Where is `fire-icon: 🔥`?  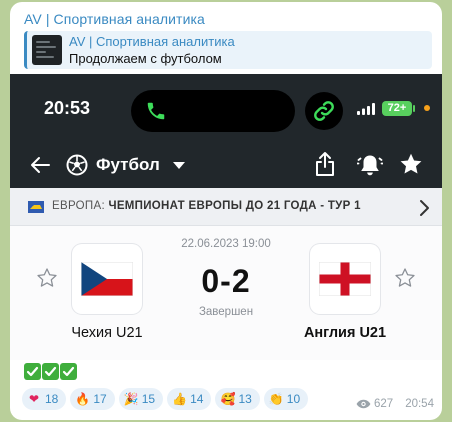
fire-icon: 🔥 is located at coordinates (83, 399).